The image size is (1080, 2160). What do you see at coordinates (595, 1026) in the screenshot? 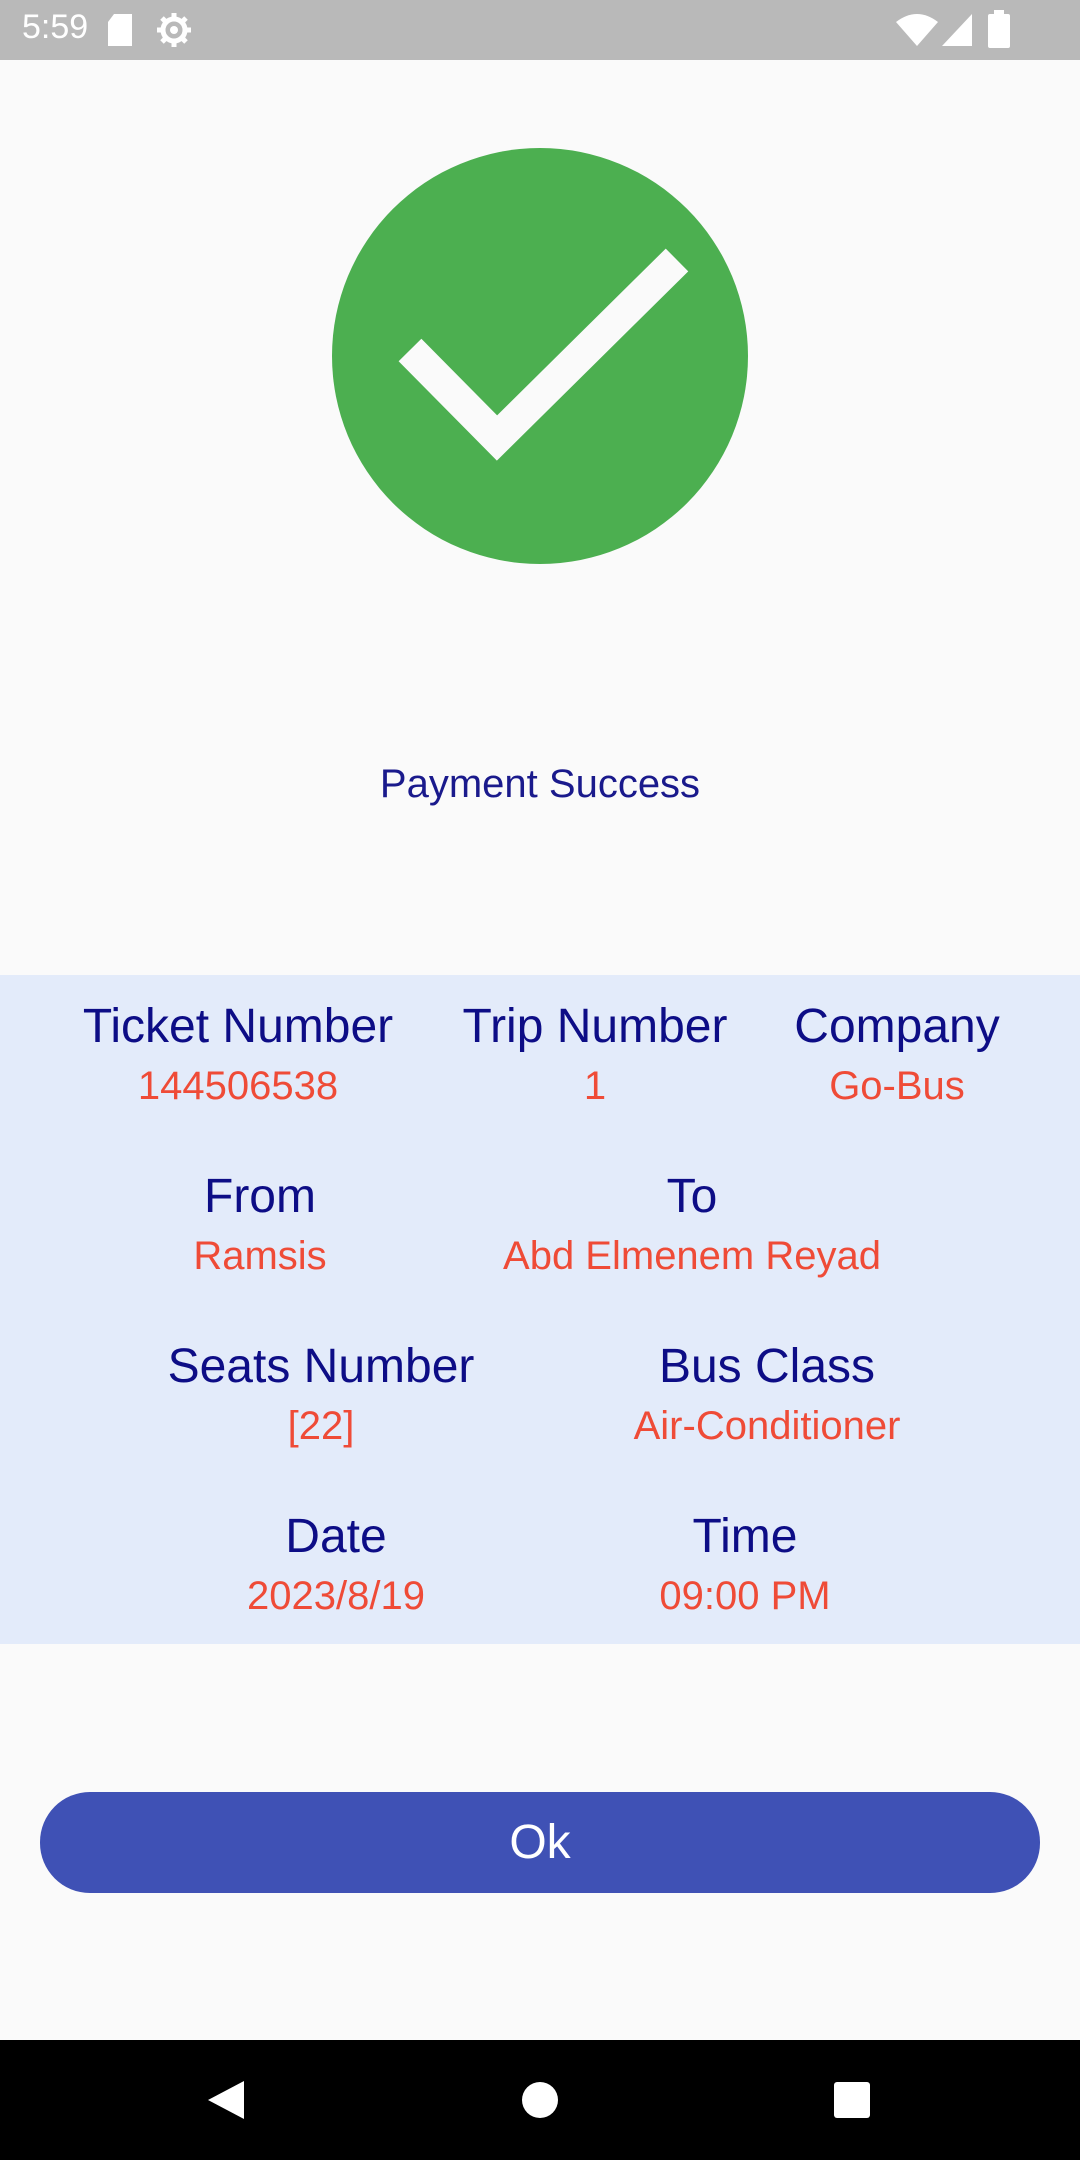
I see `trip-number-label: Trip Number` at bounding box center [595, 1026].